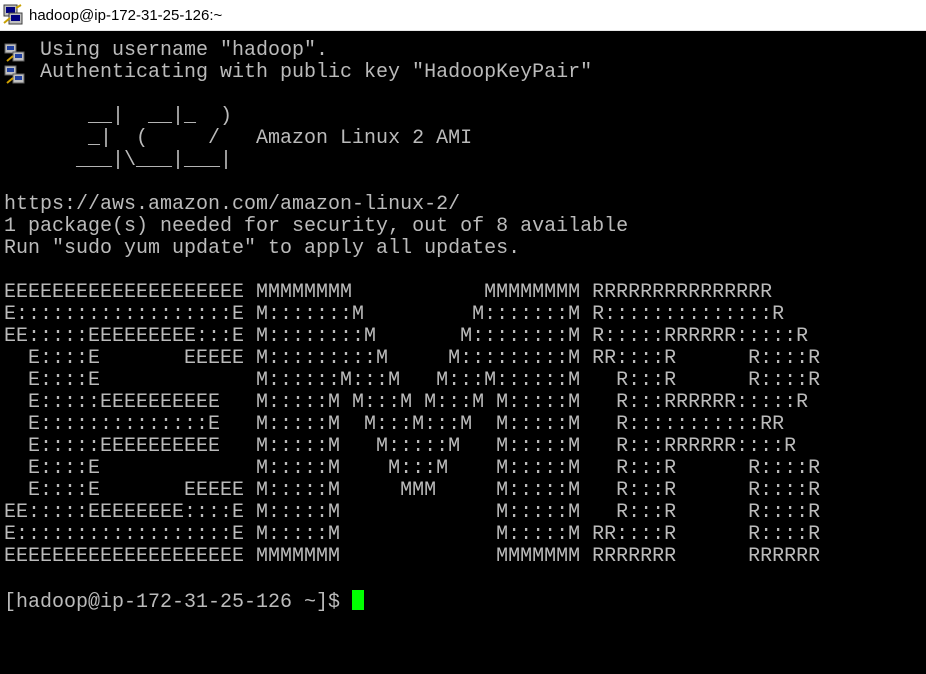 The height and width of the screenshot is (674, 926). I want to click on text-cursor, so click(358, 600).